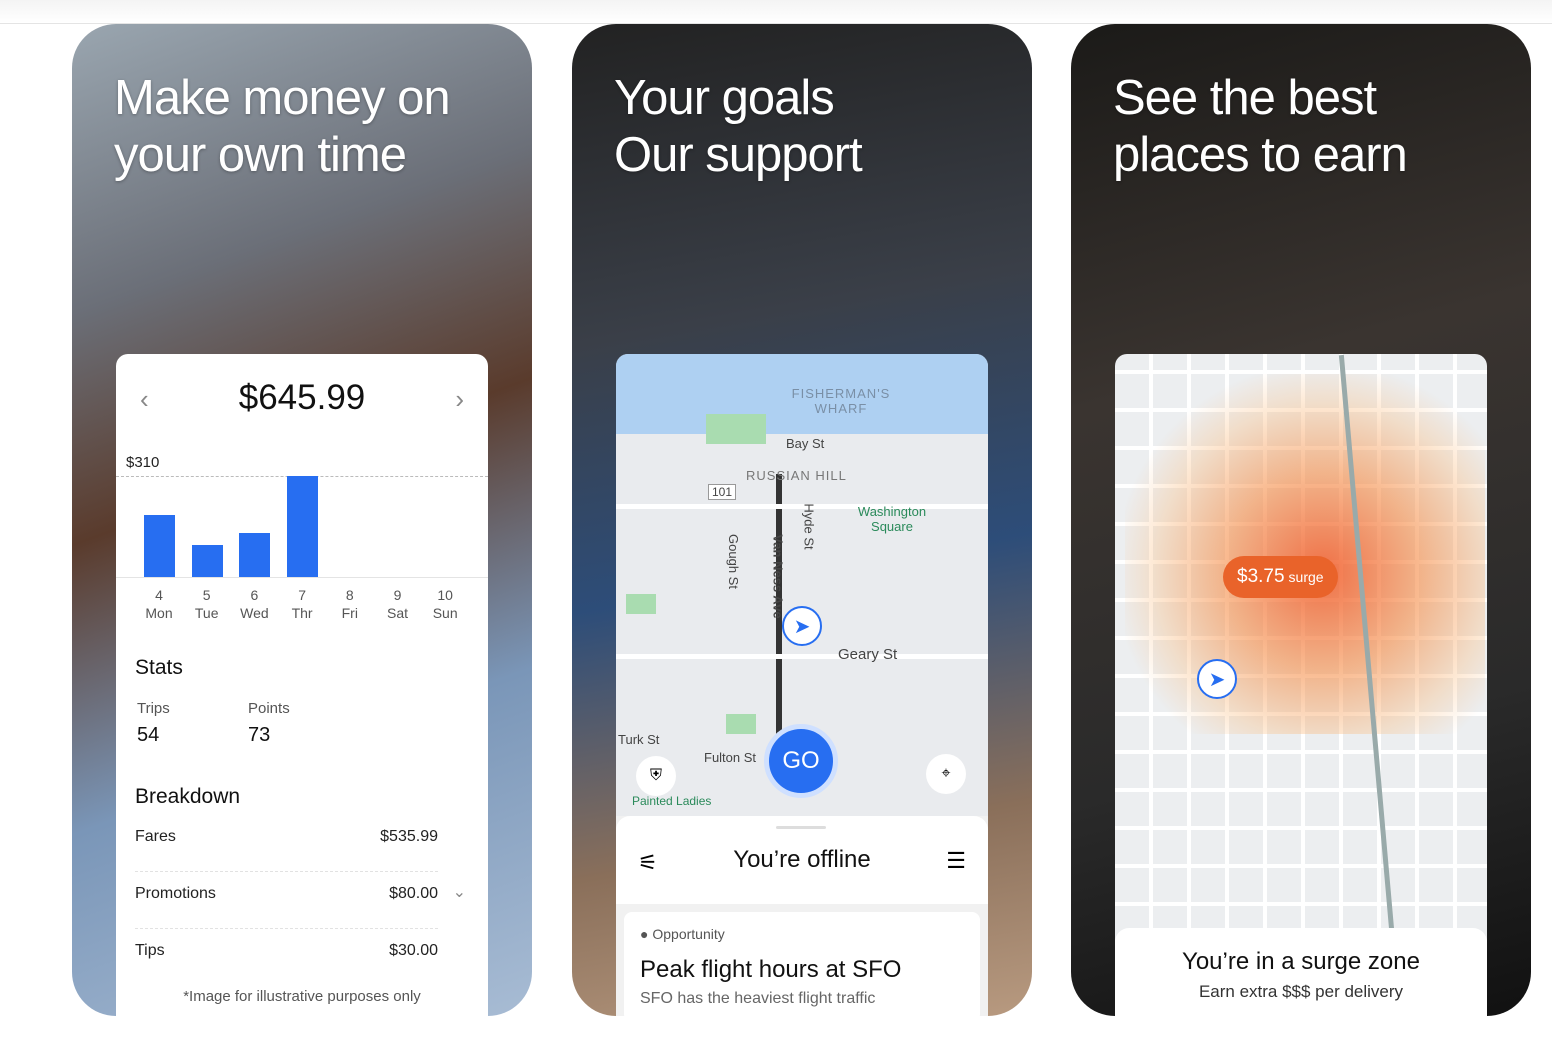 The width and height of the screenshot is (1552, 1058). I want to click on trips-value: 54, so click(148, 735).